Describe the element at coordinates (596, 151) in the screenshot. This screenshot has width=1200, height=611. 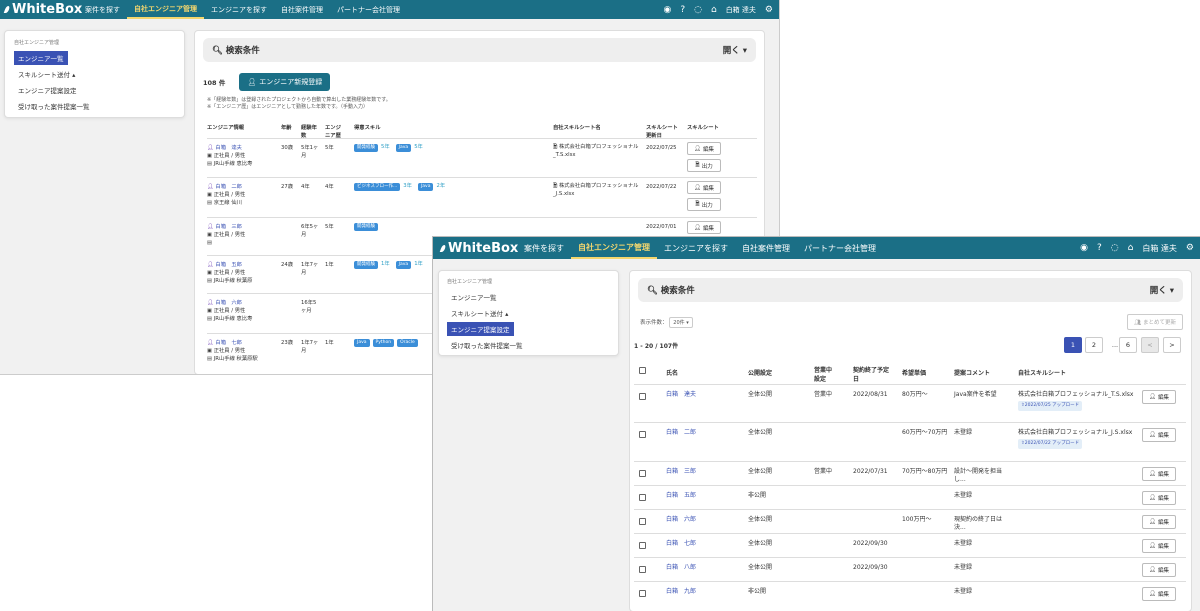
I see `skill-sheet-file: 🗎 株式会社白箱プロフェッショナル_T.S.xlsx` at that location.